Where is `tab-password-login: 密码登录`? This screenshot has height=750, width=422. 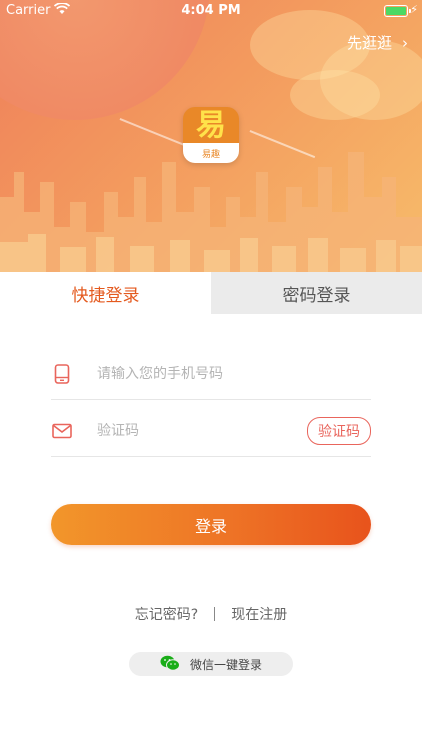
tab-password-login: 密码登录 is located at coordinates (316, 293).